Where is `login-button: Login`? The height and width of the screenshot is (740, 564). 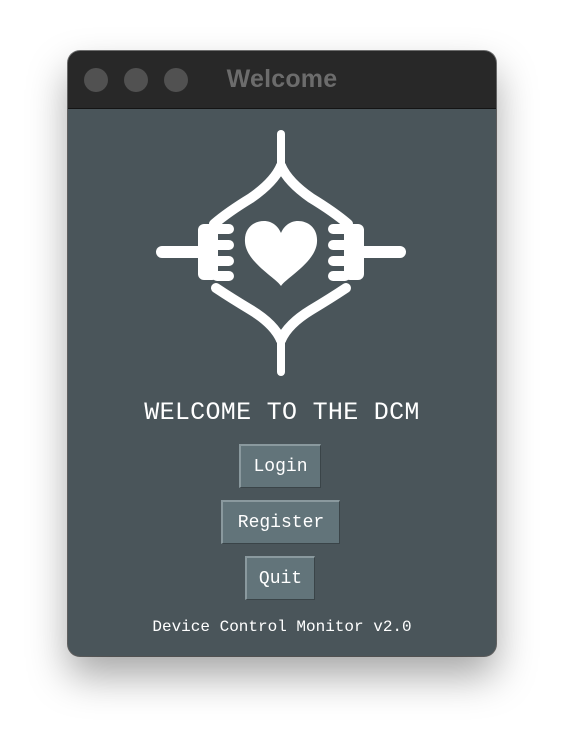 login-button: Login is located at coordinates (280, 466).